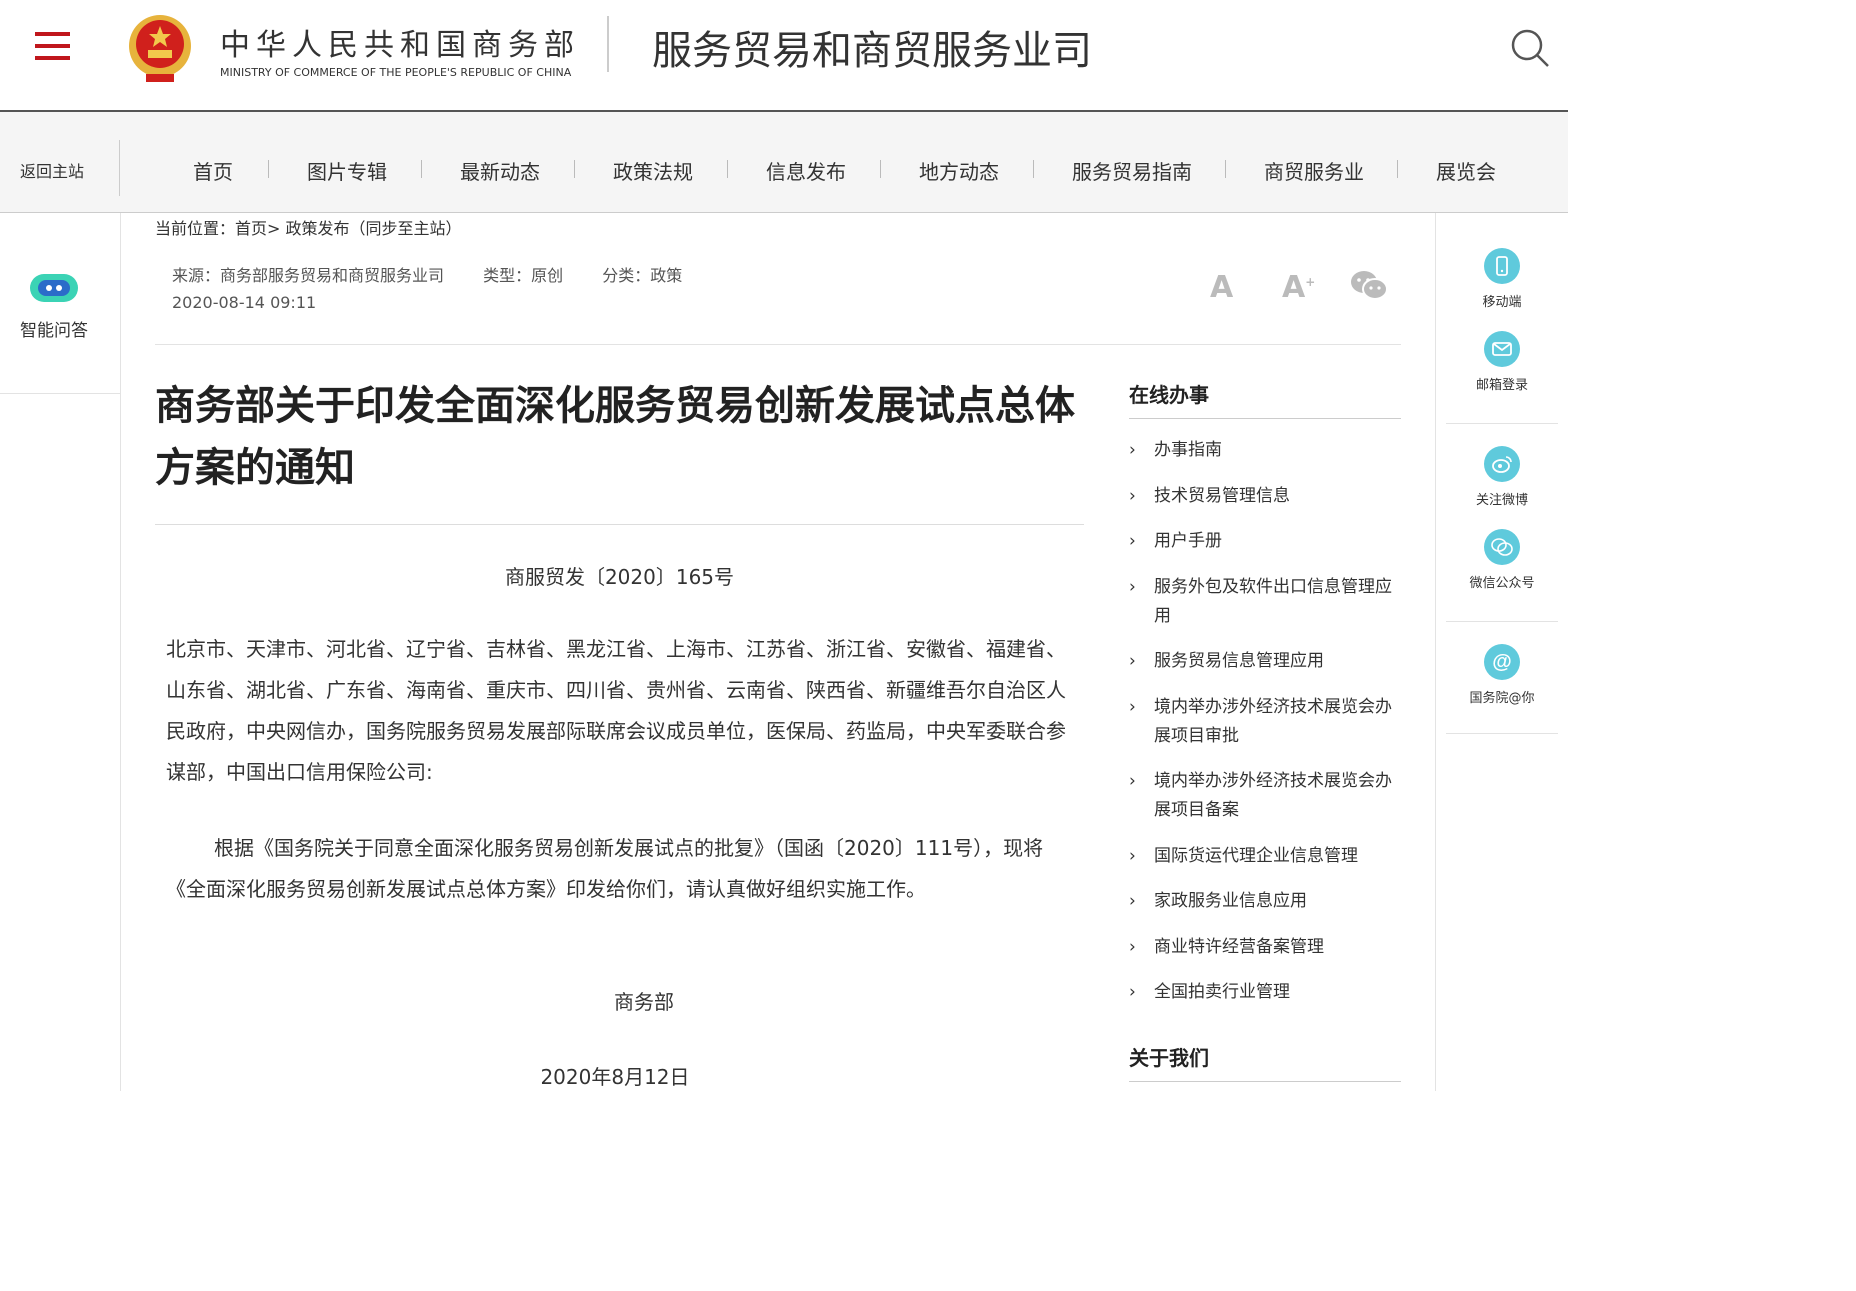 This screenshot has width=1856, height=1291. Describe the element at coordinates (1369, 286) in the screenshot. I see `wechat-share-icon` at that location.